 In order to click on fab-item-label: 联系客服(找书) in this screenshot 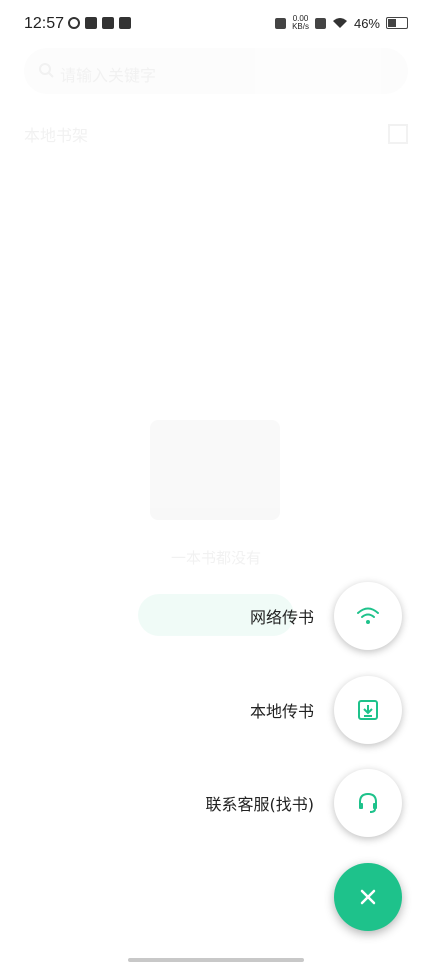, I will do `click(260, 804)`.